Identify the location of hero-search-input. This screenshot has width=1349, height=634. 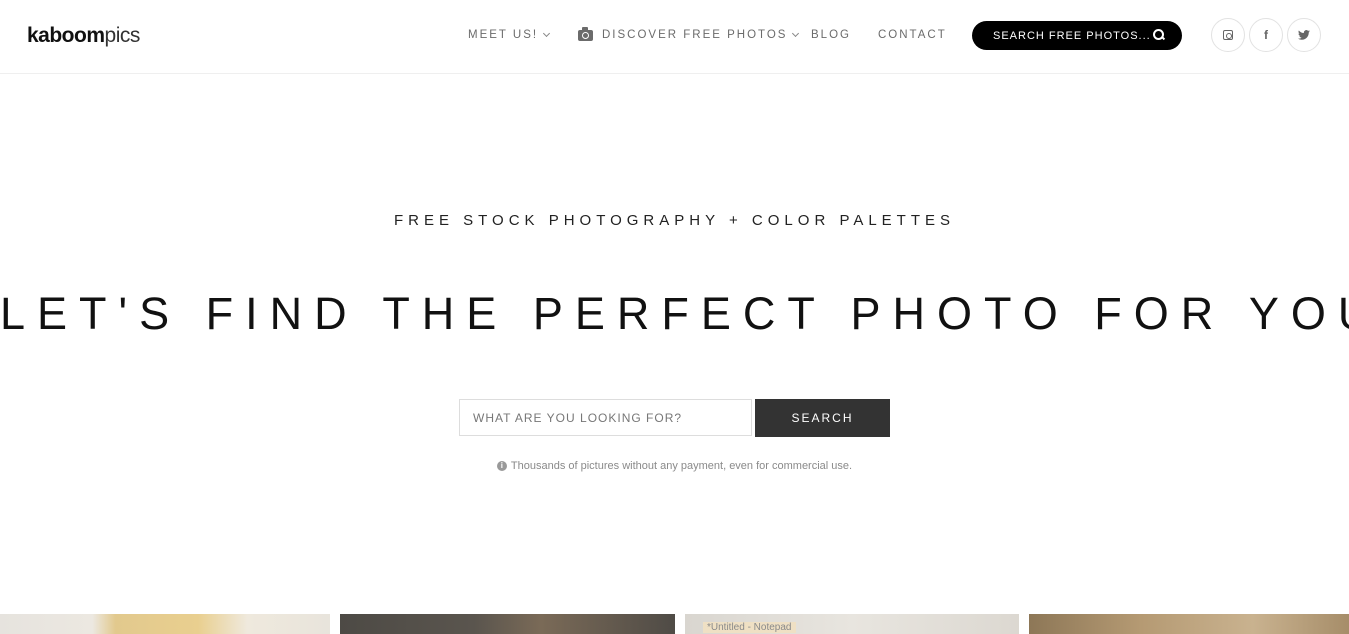
(605, 417).